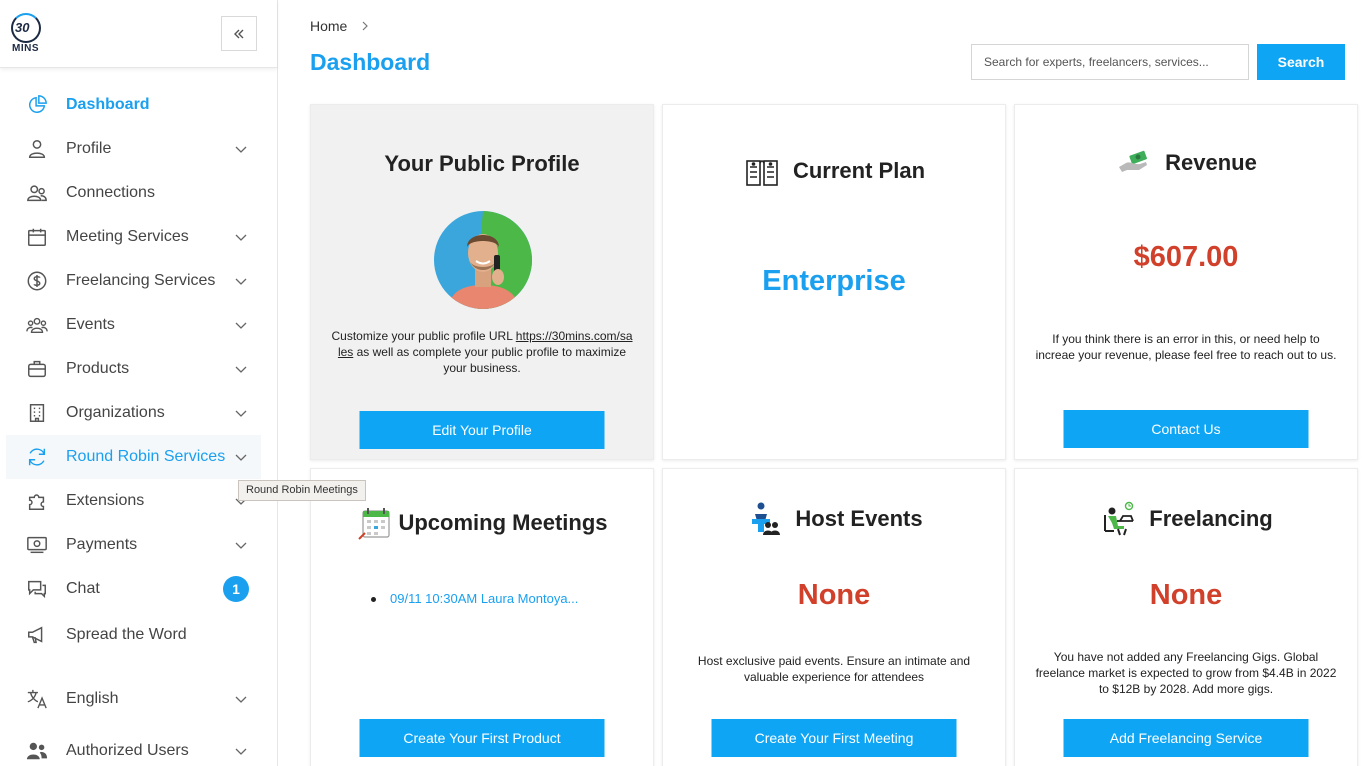 The width and height of the screenshot is (1370, 766). Describe the element at coordinates (108, 104) in the screenshot. I see `sidebar-item-label: Dashboard` at that location.